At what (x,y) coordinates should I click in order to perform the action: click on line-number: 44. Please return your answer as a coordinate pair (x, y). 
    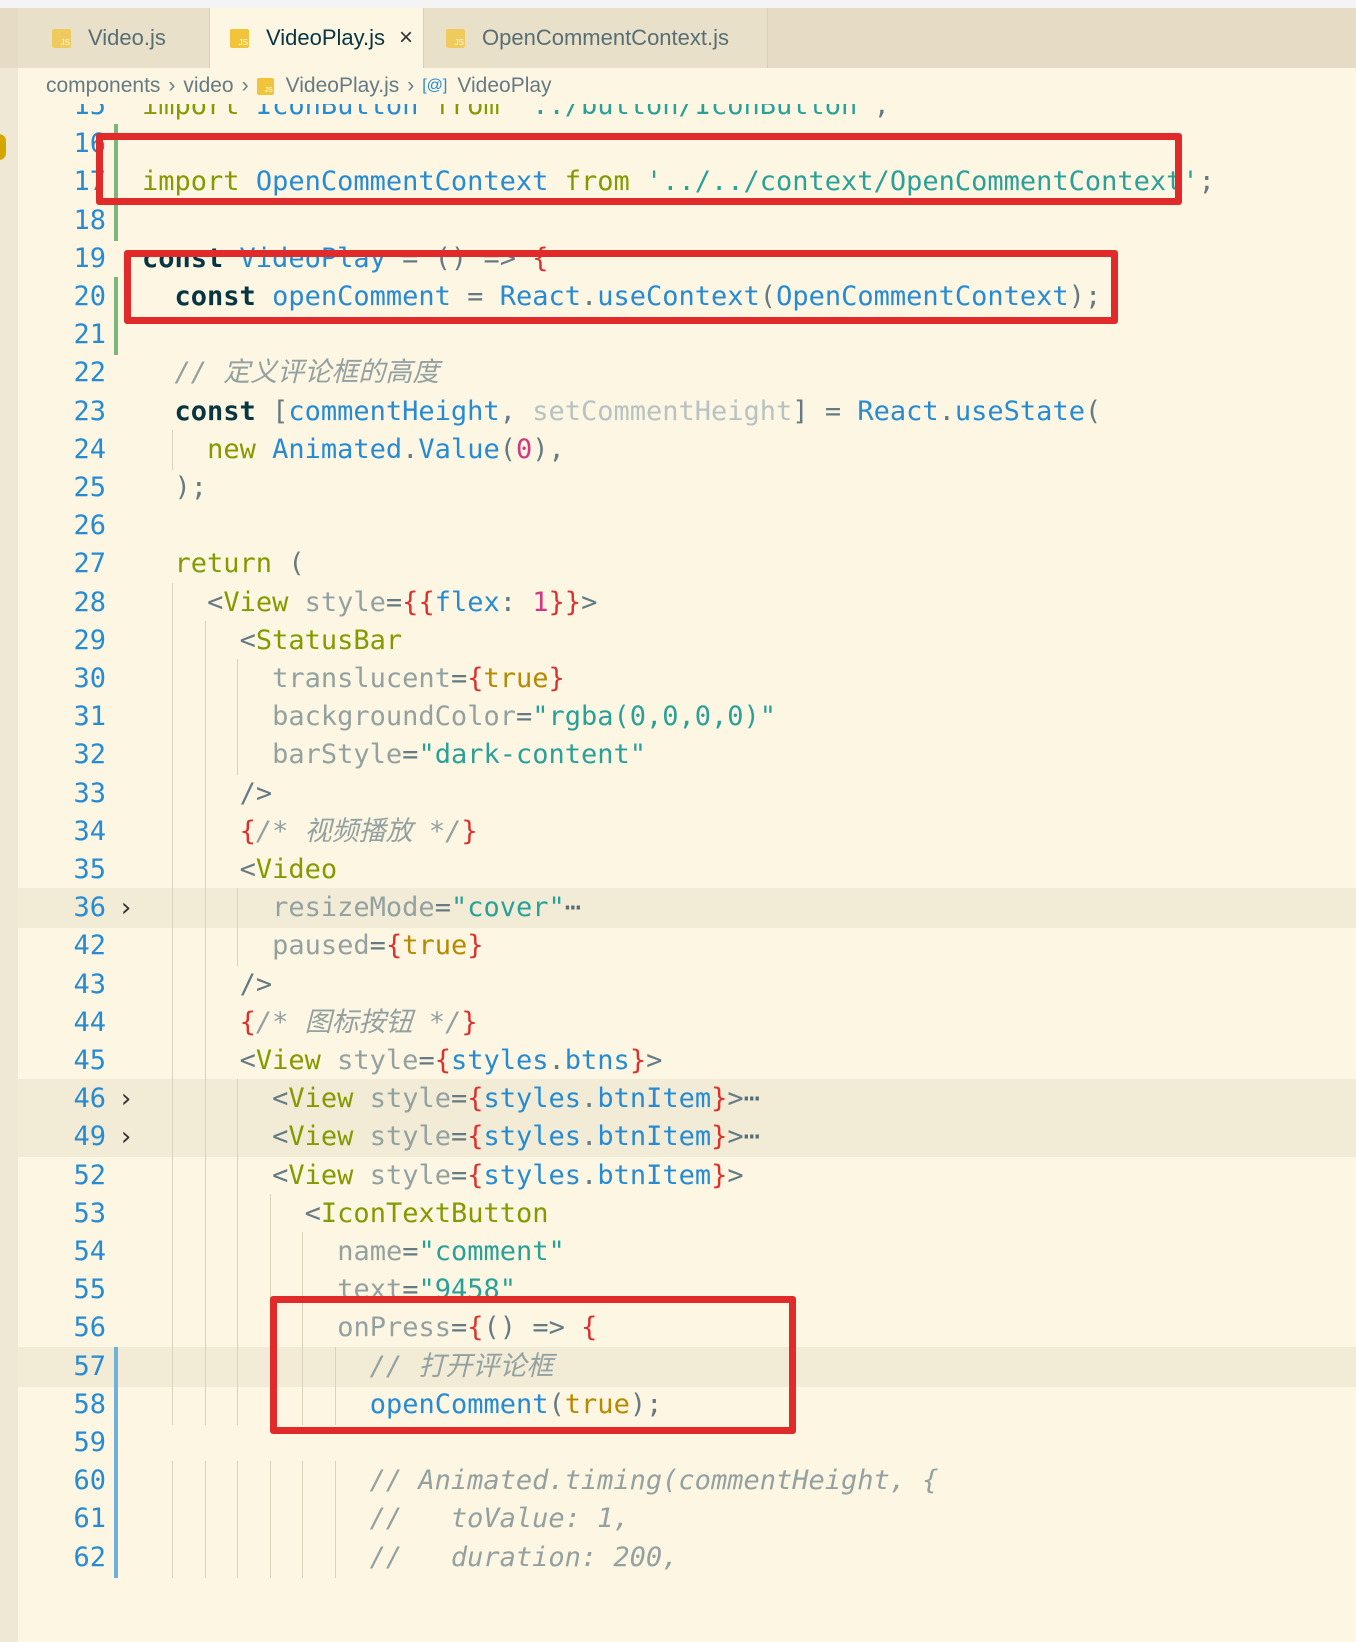
    Looking at the image, I should click on (89, 1022).